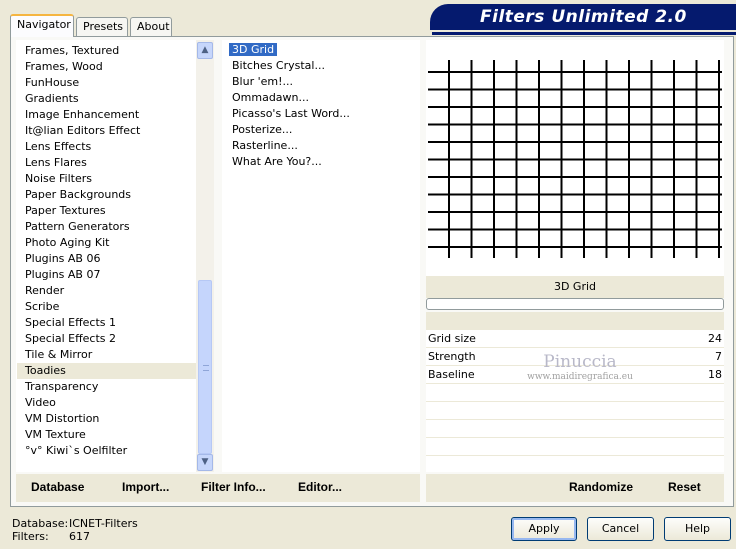 Image resolution: width=736 pixels, height=549 pixels. I want to click on category-item: FunHouse, so click(115, 83).